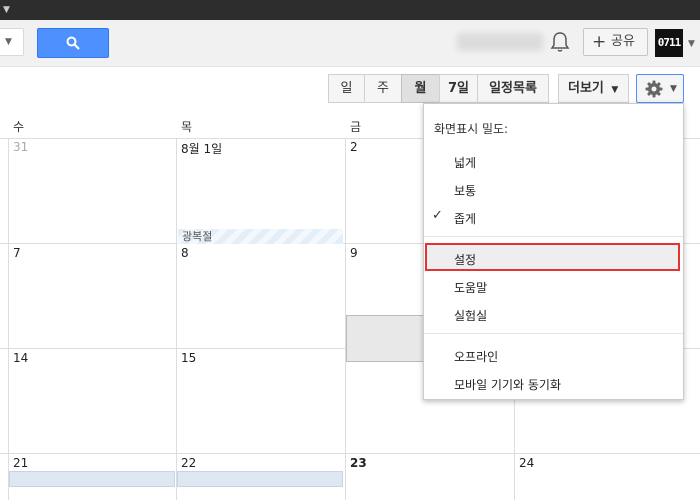 Image resolution: width=700 pixels, height=500 pixels. I want to click on menu-item-settings: 설정, so click(465, 259).